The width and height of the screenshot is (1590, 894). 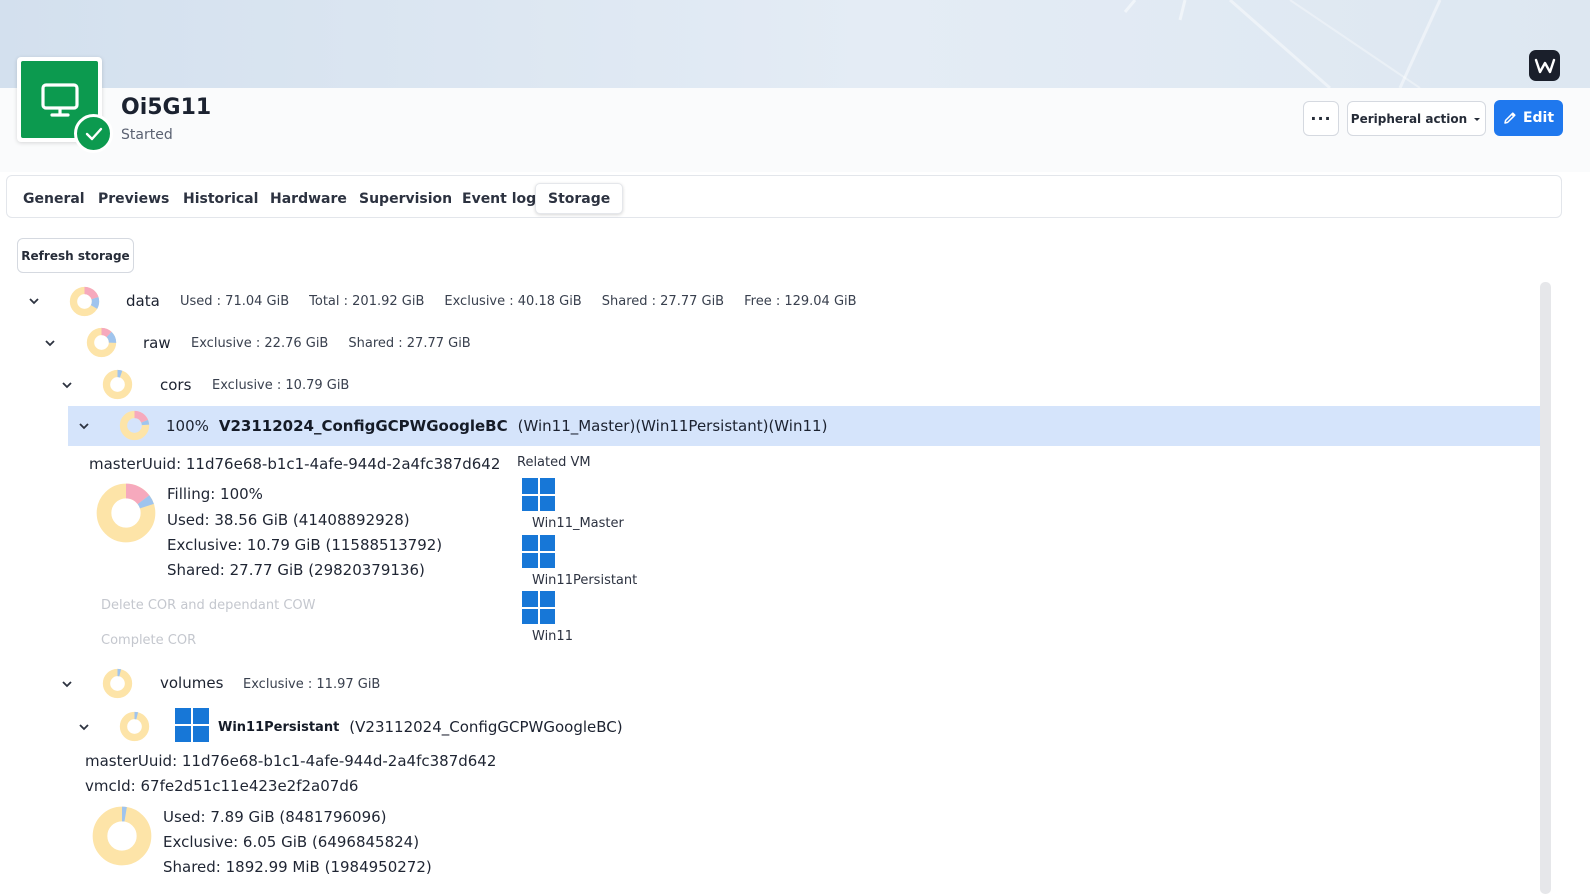 I want to click on stat-exclusive: Exclusive : 40.18 GiB, so click(x=513, y=301).